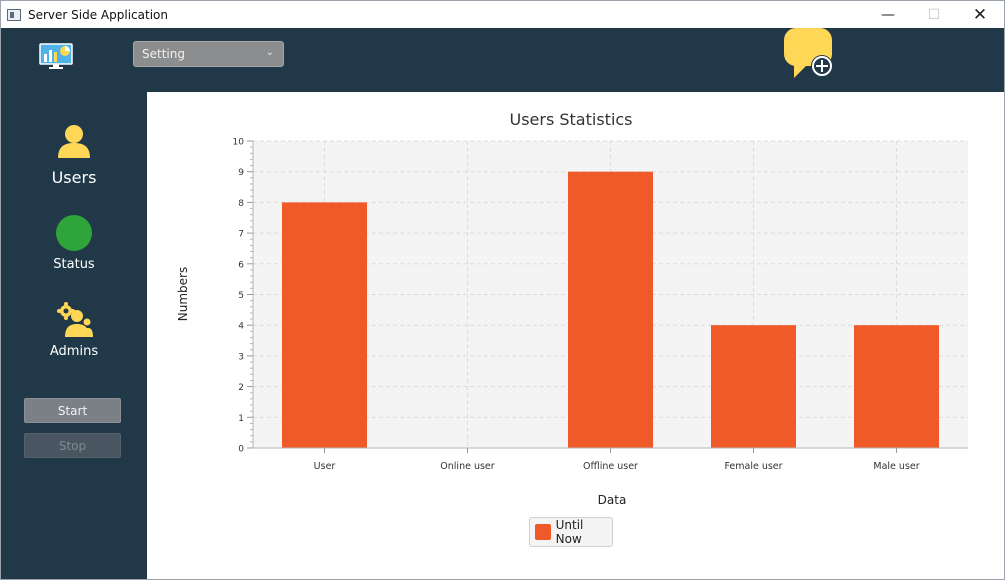  Describe the element at coordinates (896, 466) in the screenshot. I see `x-tick-label: Male user` at that location.